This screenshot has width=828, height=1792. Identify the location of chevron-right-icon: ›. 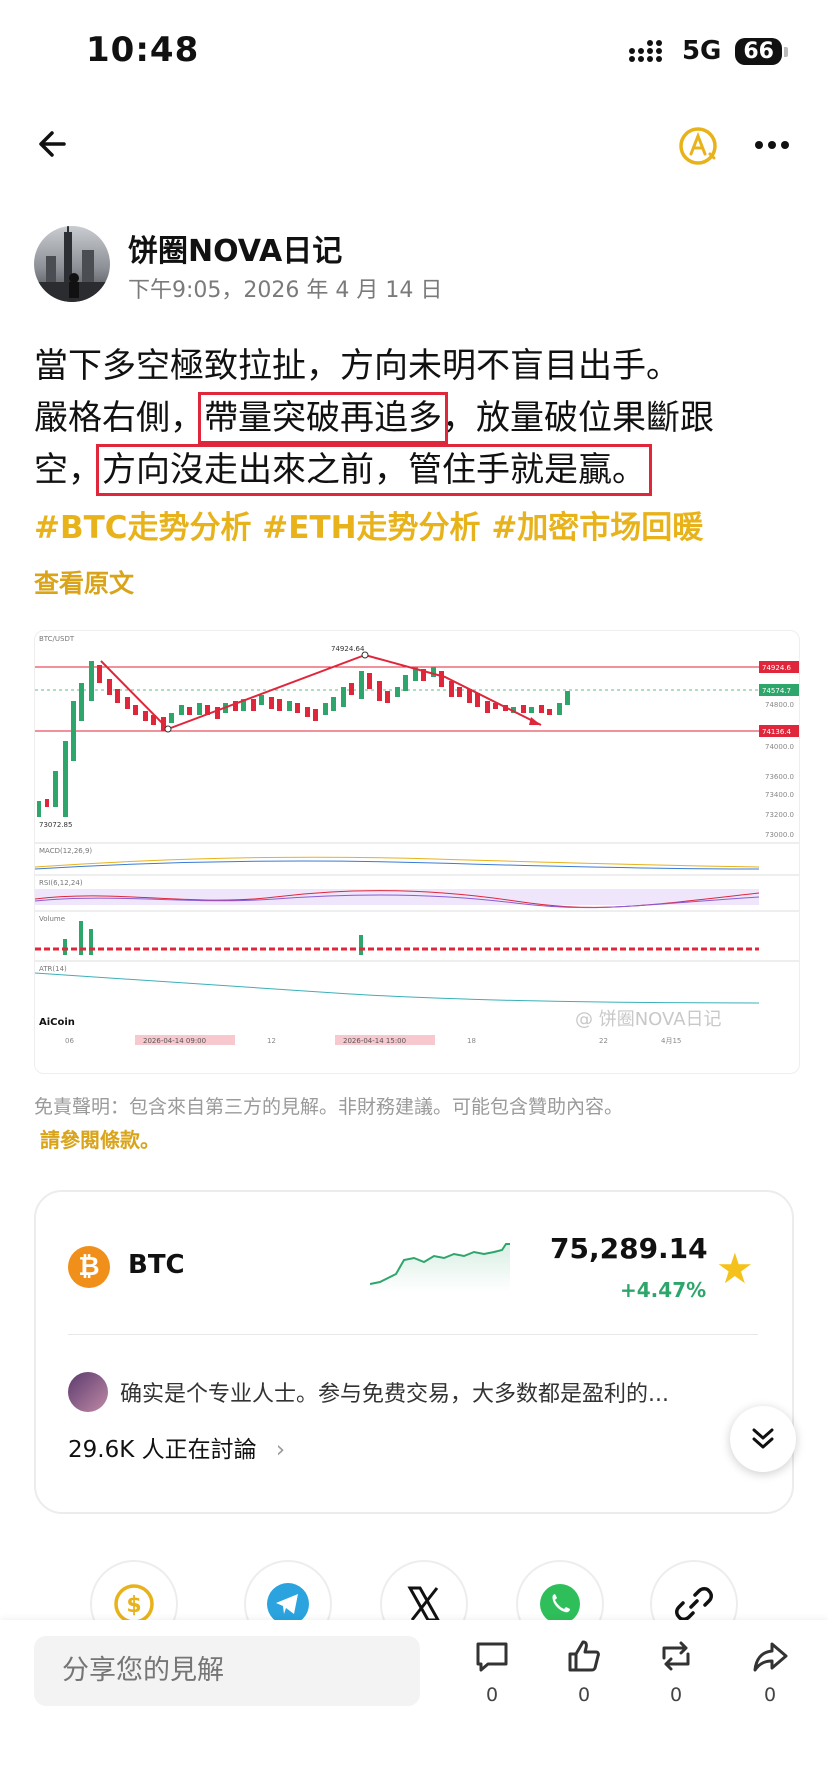
(280, 1450).